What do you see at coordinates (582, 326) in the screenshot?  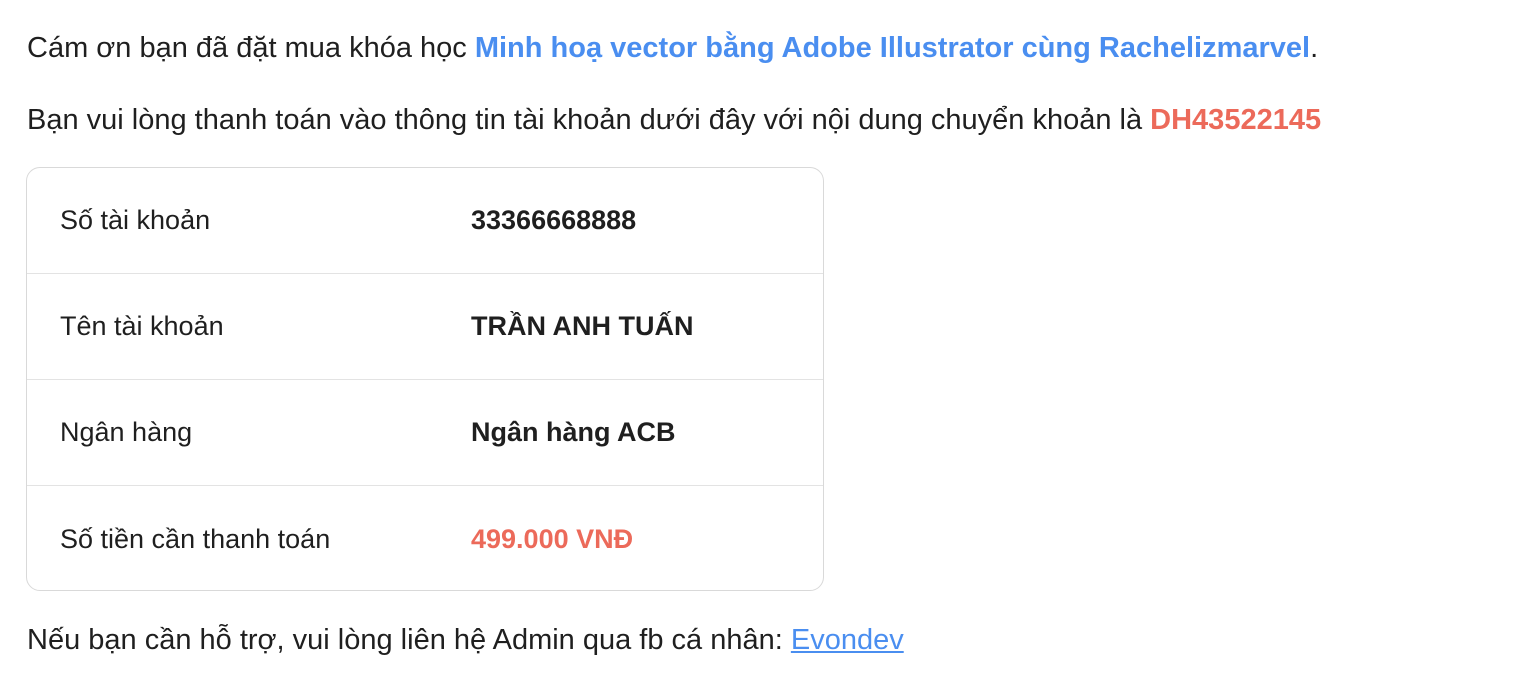 I see `account-name-value: TRẦN ANH TUẤN` at bounding box center [582, 326].